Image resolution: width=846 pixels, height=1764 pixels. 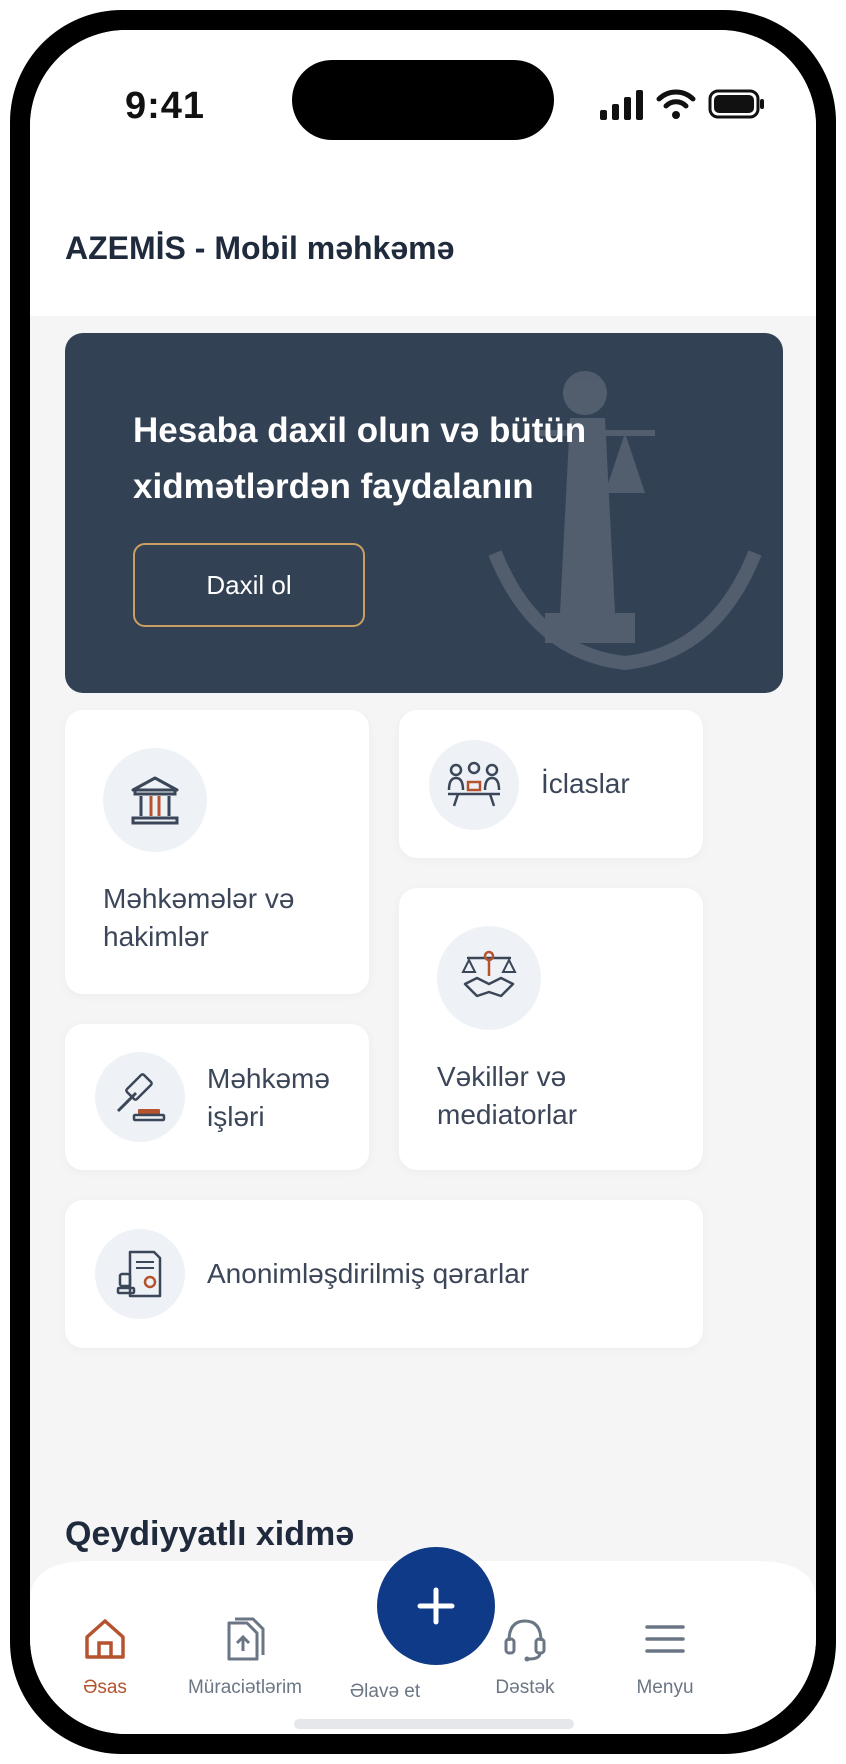 I want to click on tab-label: Müraciətlərim, so click(x=245, y=1687).